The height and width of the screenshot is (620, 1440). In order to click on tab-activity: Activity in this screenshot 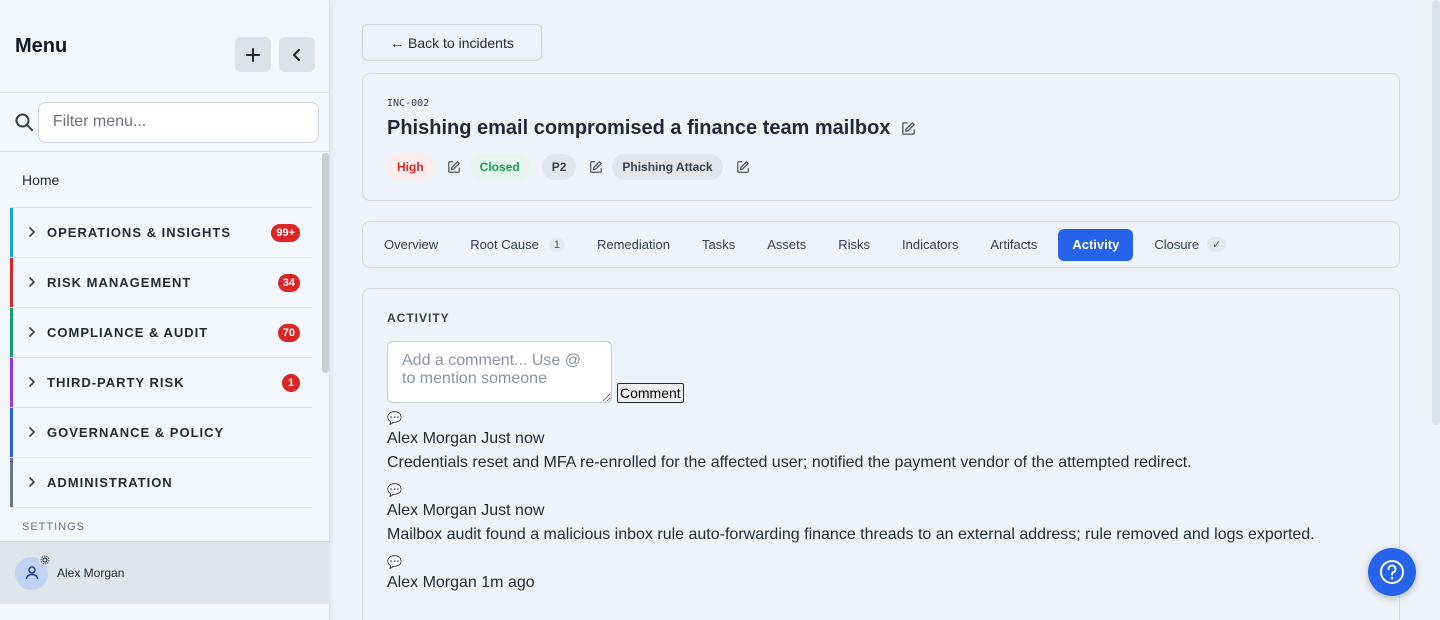, I will do `click(1096, 244)`.